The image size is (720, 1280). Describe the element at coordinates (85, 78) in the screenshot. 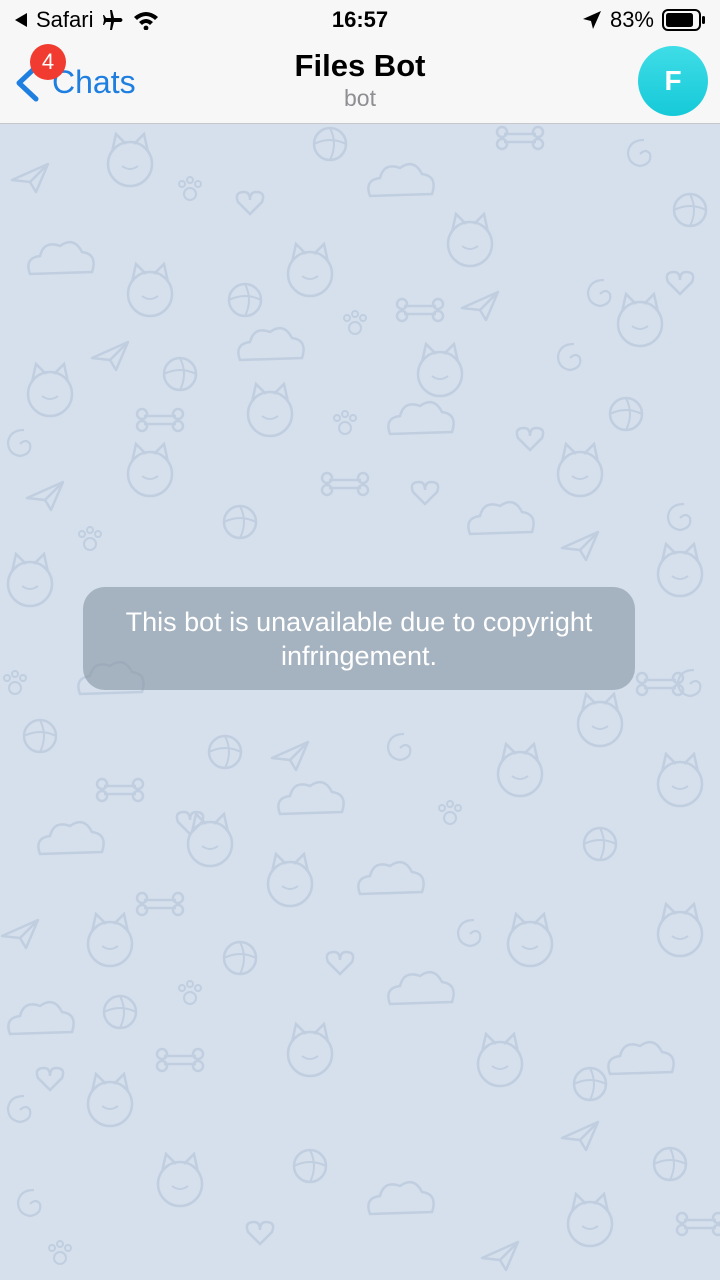

I see `back-button: Chats 4` at that location.